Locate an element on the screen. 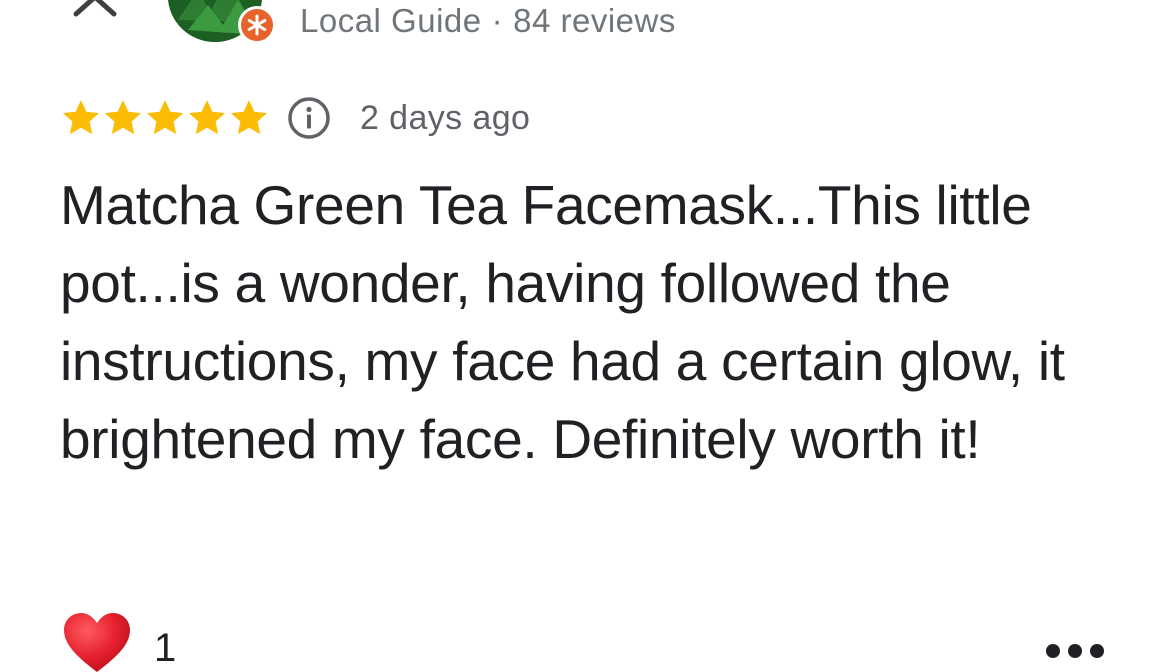 The width and height of the screenshot is (1170, 672). close-icon is located at coordinates (98, 10).